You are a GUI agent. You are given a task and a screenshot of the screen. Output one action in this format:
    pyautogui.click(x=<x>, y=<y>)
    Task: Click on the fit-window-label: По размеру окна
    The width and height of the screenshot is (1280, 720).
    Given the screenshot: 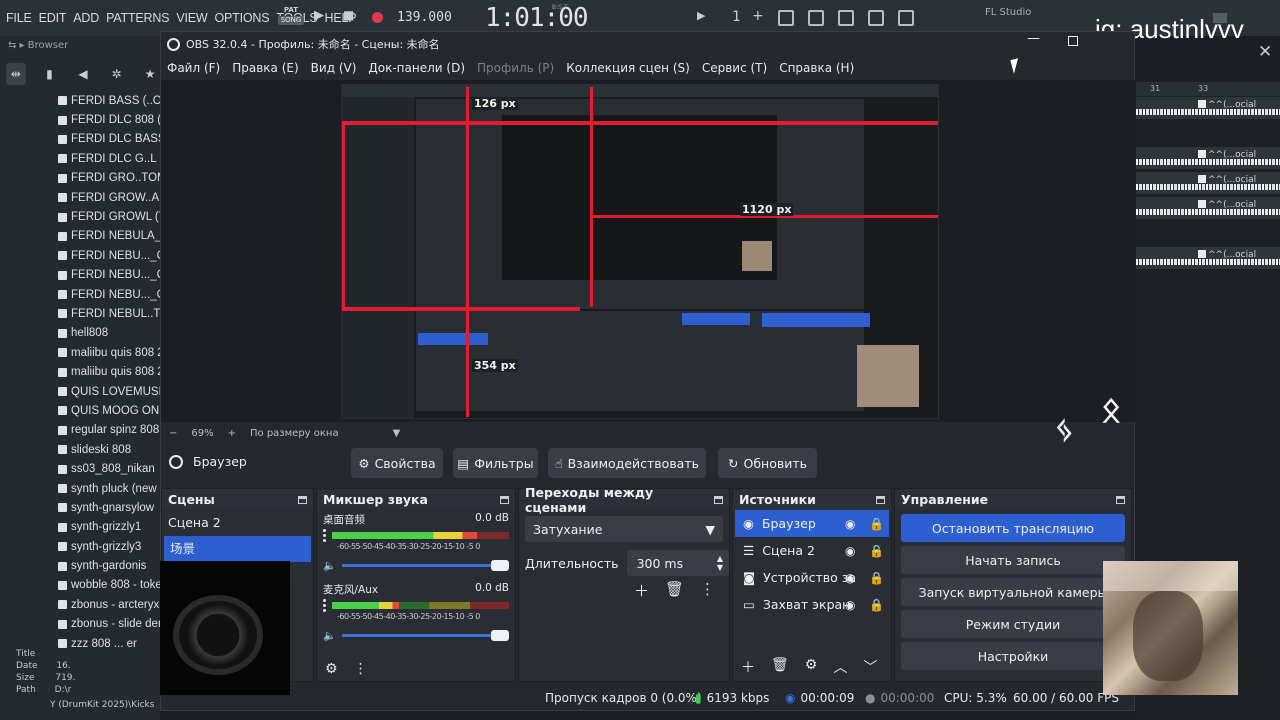 What is the action you would take?
    pyautogui.click(x=294, y=433)
    